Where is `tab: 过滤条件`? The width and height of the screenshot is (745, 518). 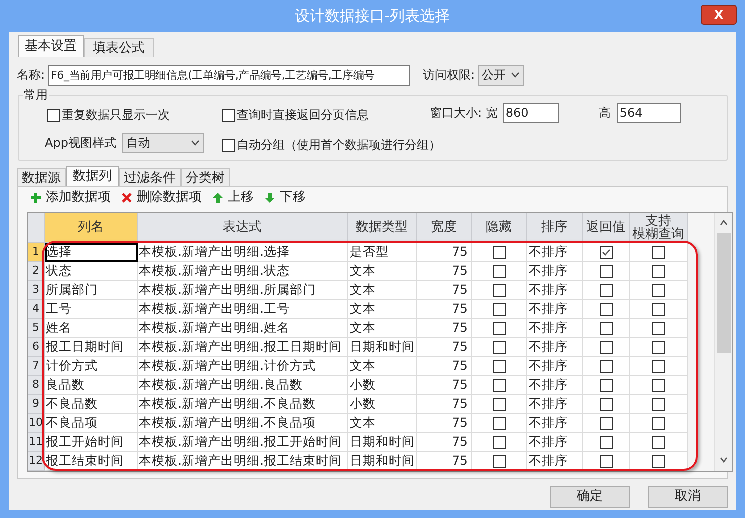 tab: 过滤条件 is located at coordinates (150, 177).